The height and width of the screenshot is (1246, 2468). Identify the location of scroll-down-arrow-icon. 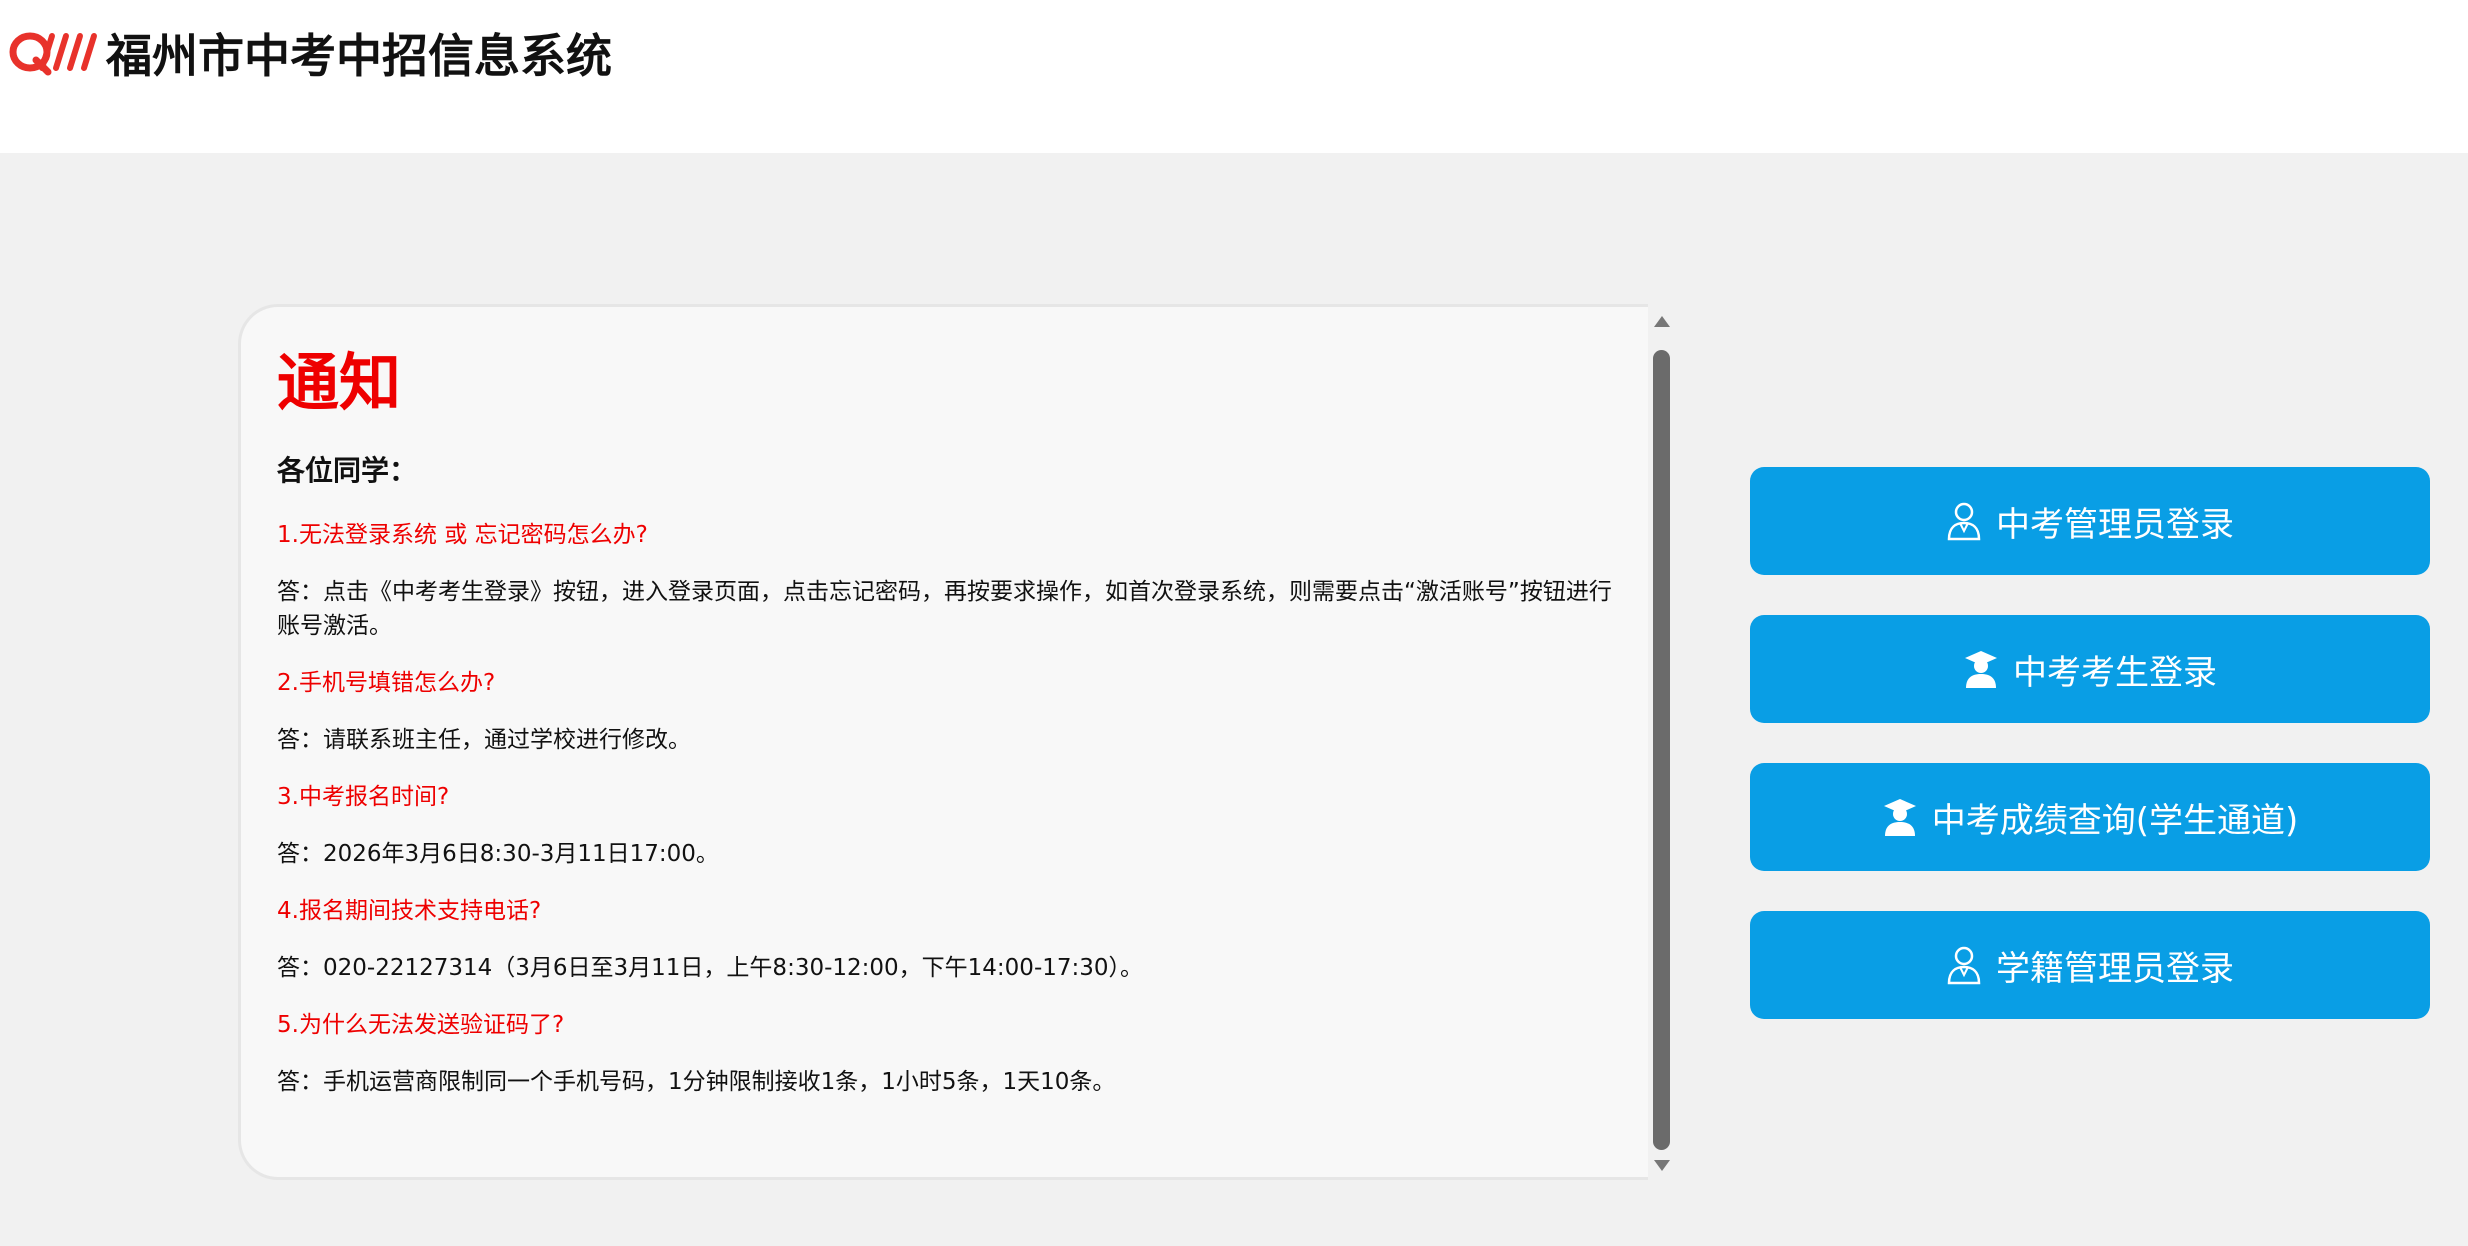
(1662, 1165).